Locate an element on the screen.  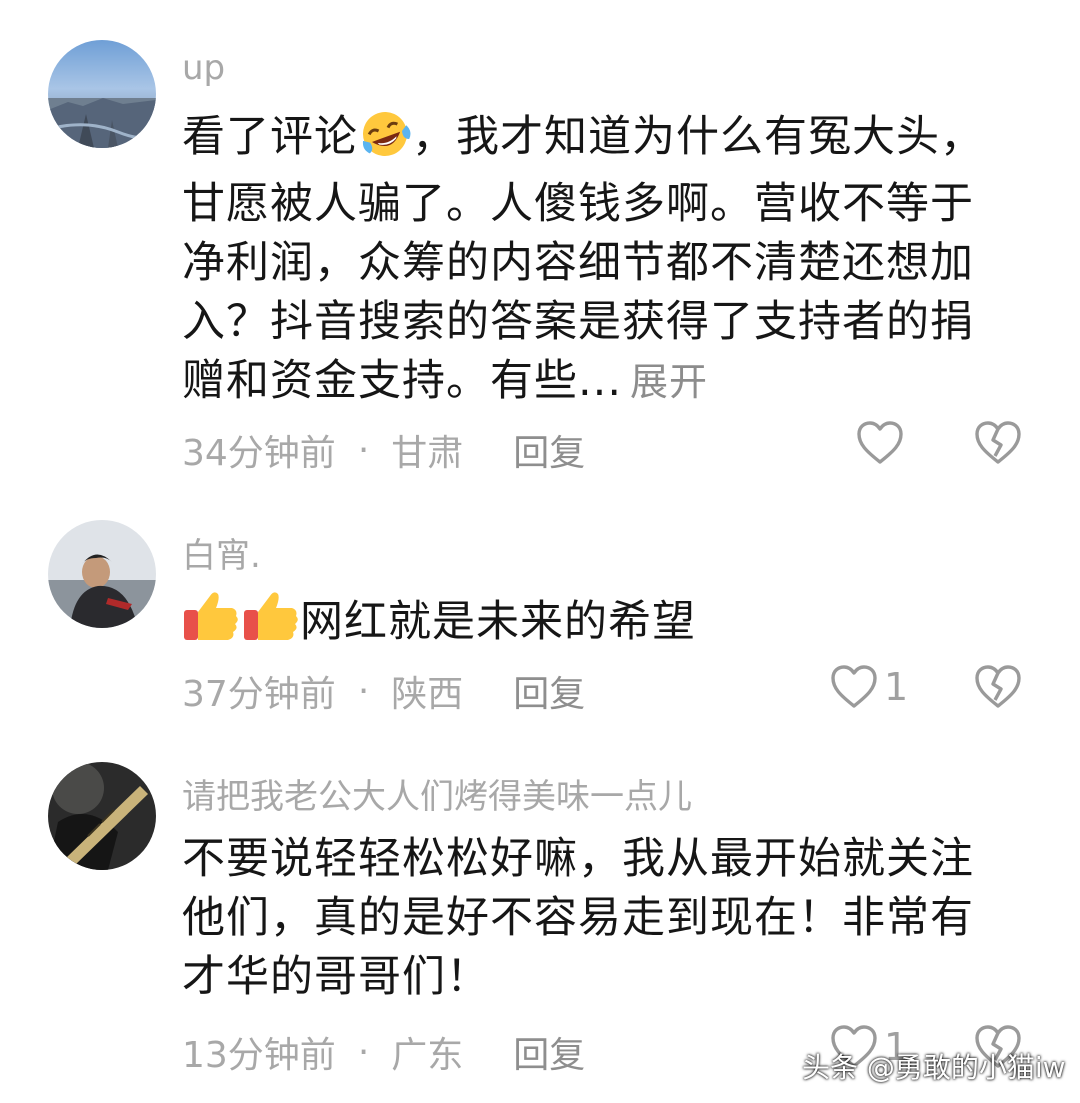
like-button: 1 is located at coordinates (869, 687).